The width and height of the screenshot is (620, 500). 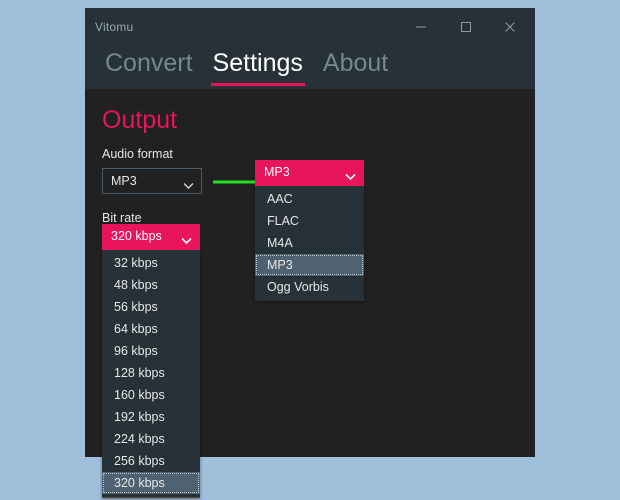 I want to click on minimize-button, so click(x=421, y=27).